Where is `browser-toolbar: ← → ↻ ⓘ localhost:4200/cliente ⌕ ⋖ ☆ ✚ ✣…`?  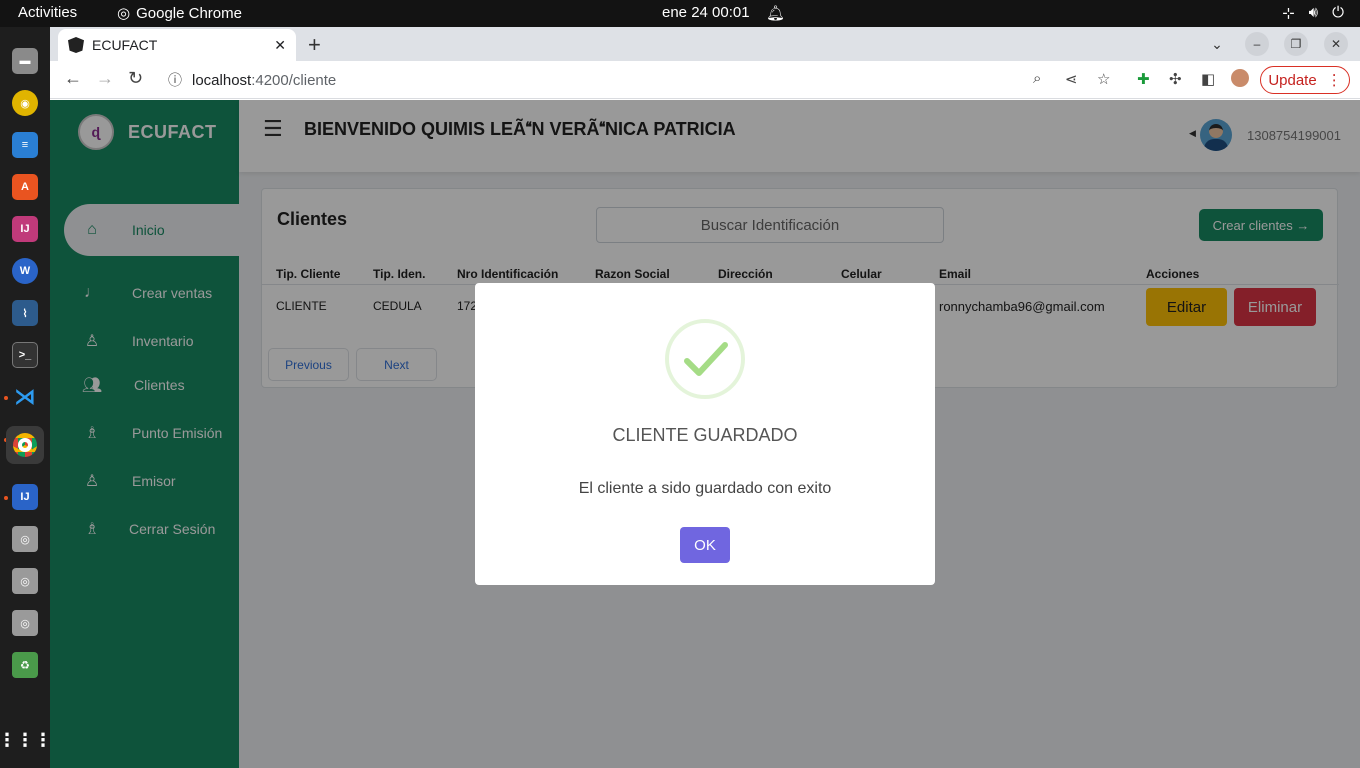 browser-toolbar: ← → ↻ ⓘ localhost:4200/cliente ⌕ ⋖ ☆ ✚ ✣… is located at coordinates (705, 80).